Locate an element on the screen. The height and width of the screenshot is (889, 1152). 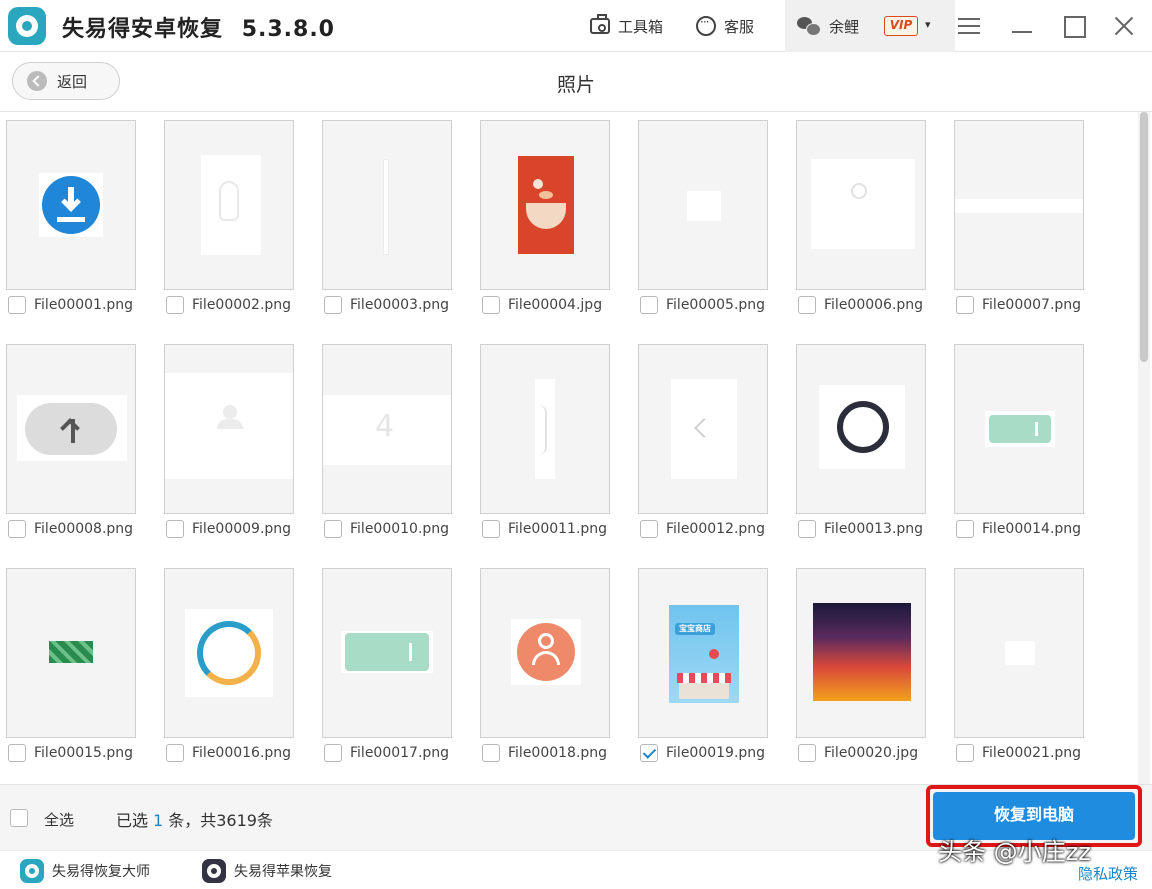
photo-item: File00004.jpg is located at coordinates (553, 224).